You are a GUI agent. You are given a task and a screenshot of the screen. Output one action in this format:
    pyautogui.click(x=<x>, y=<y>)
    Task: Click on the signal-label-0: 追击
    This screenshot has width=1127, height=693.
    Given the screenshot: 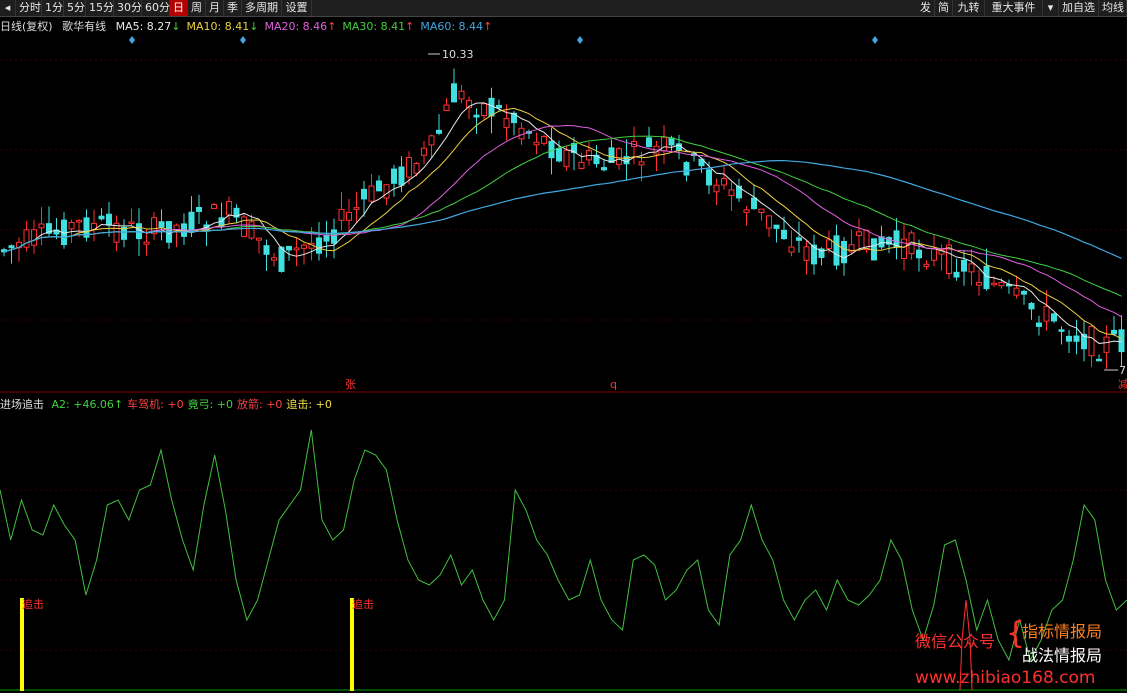 What is the action you would take?
    pyautogui.click(x=33, y=604)
    